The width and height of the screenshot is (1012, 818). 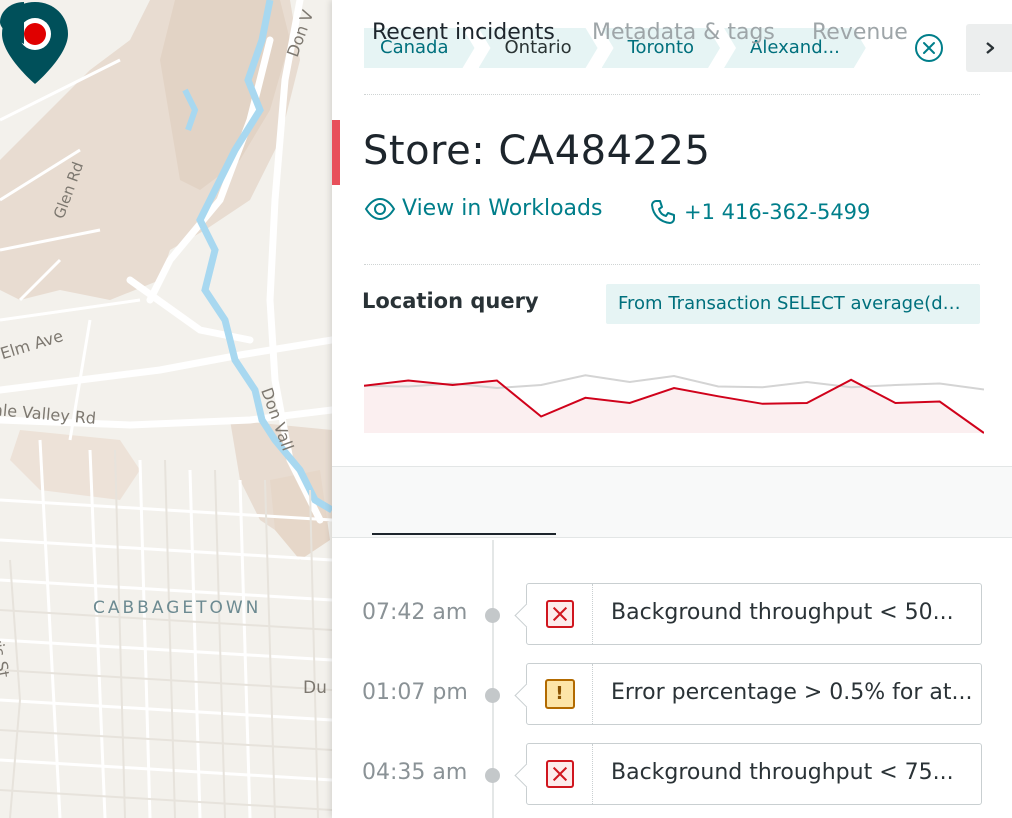 I want to click on incident-icon-box: !, so click(x=560, y=694).